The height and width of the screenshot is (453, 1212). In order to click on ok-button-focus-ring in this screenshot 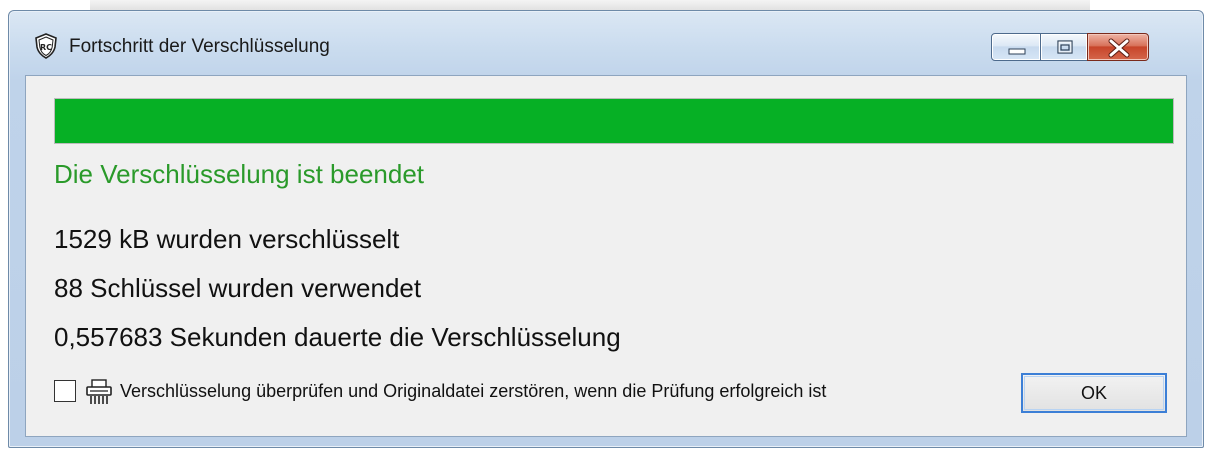, I will do `click(1094, 393)`.